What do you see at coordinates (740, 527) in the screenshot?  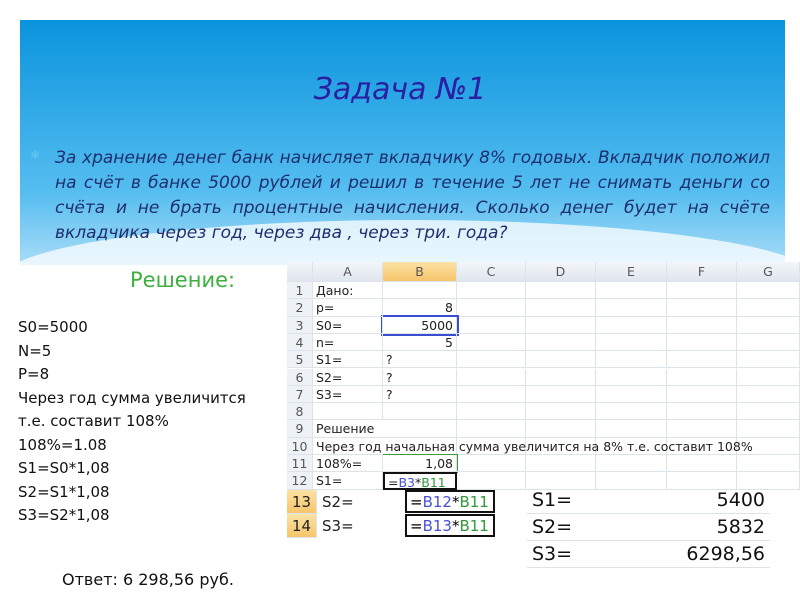 I see `result-value: 5832` at bounding box center [740, 527].